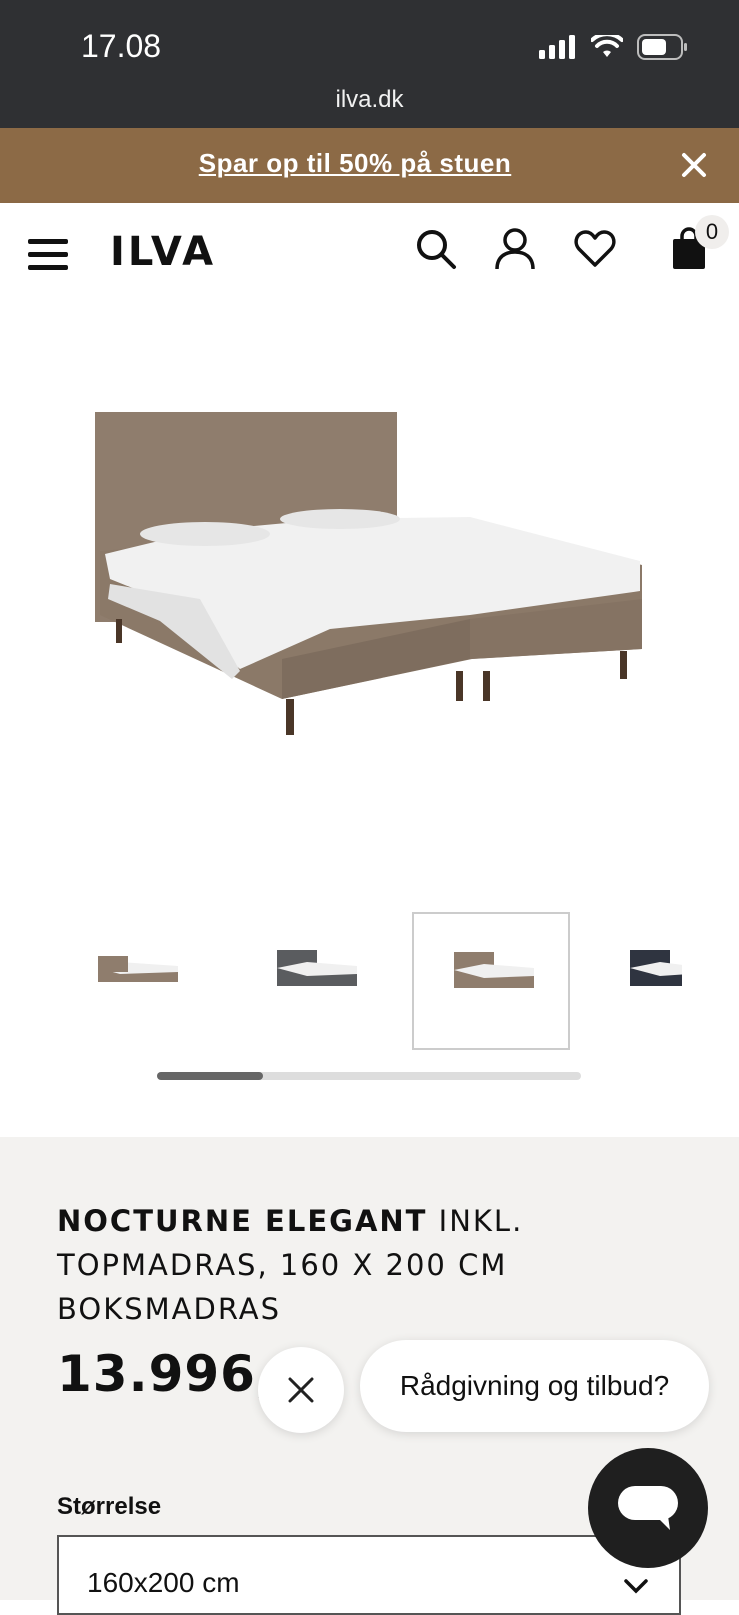 The height and width of the screenshot is (1615, 739). What do you see at coordinates (242, 1221) in the screenshot?
I see `product-title-name: NOCTURNE ELEGANT` at bounding box center [242, 1221].